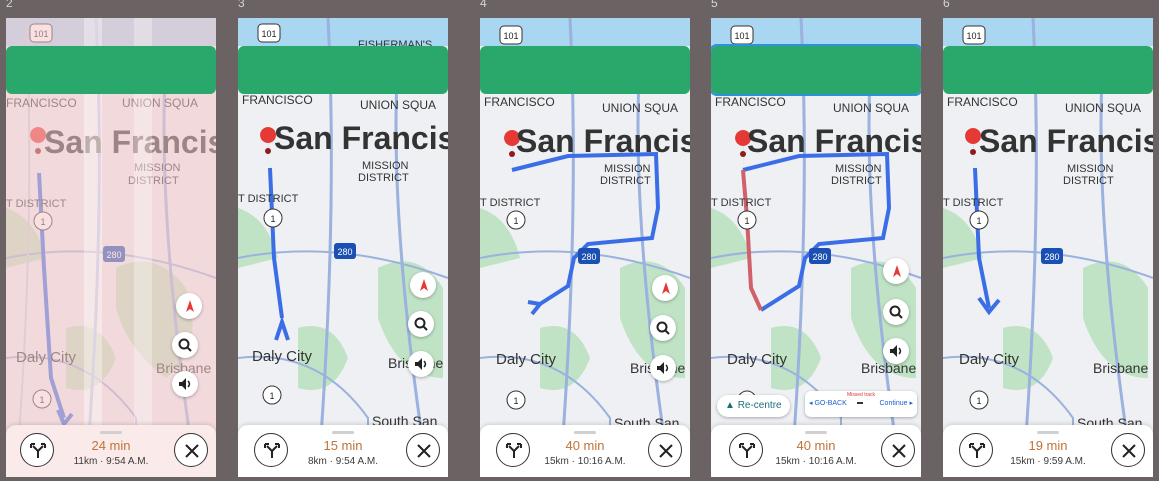 The height and width of the screenshot is (481, 1159). I want to click on frame-number: 5, so click(714, 5).